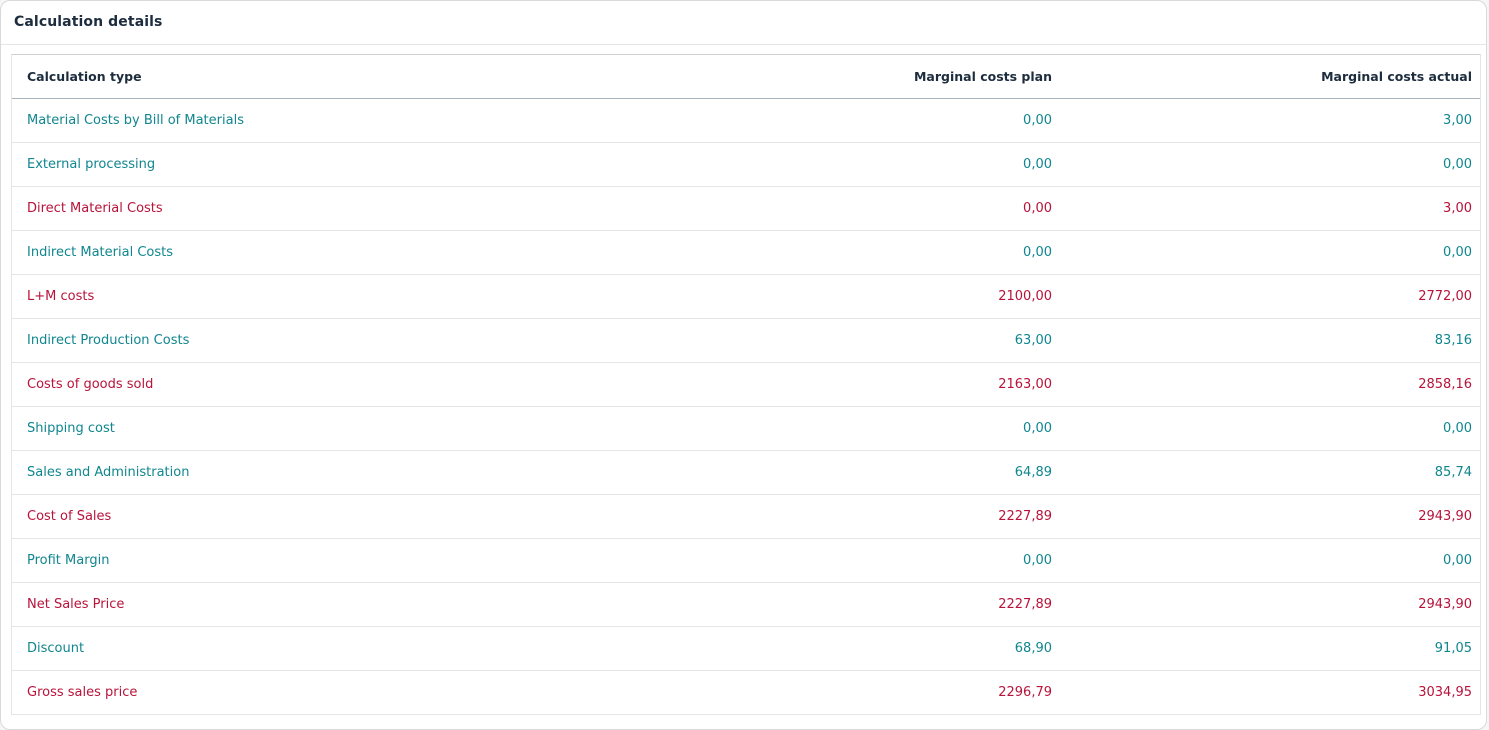 This screenshot has height=730, width=1489. I want to click on table-row: Indirect Production Costs 63,00 83,16, so click(746, 341).